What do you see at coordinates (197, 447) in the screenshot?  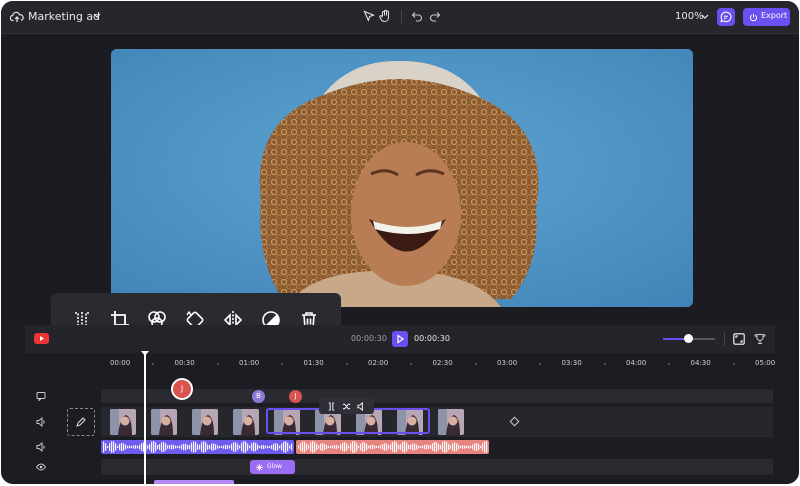 I see `audio-clip-a` at bounding box center [197, 447].